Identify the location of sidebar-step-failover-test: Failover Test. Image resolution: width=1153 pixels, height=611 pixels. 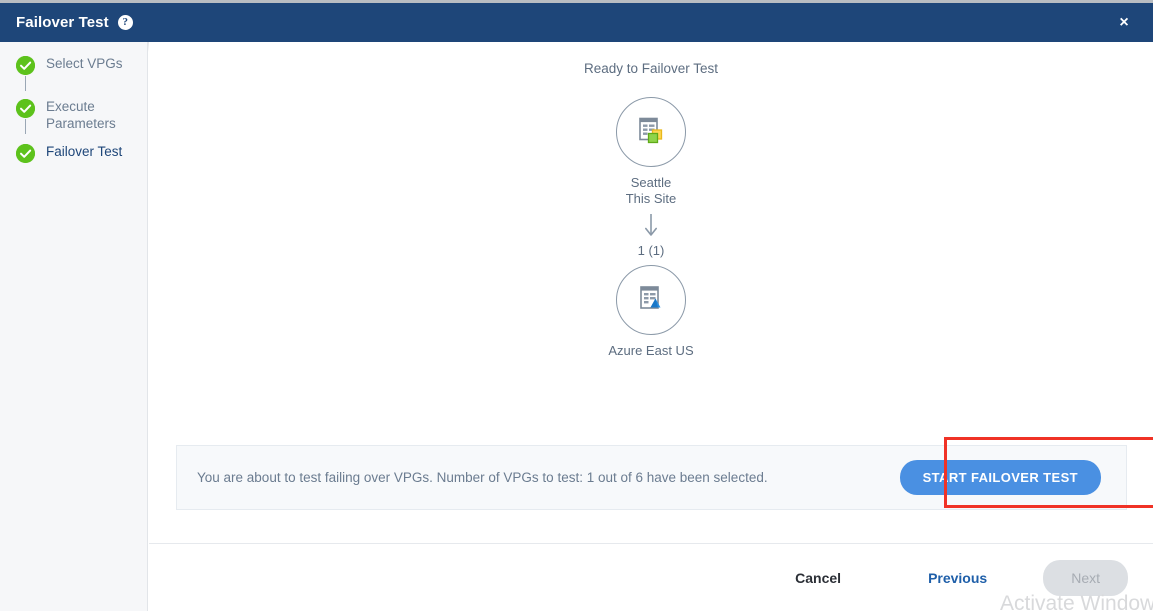
(73, 159).